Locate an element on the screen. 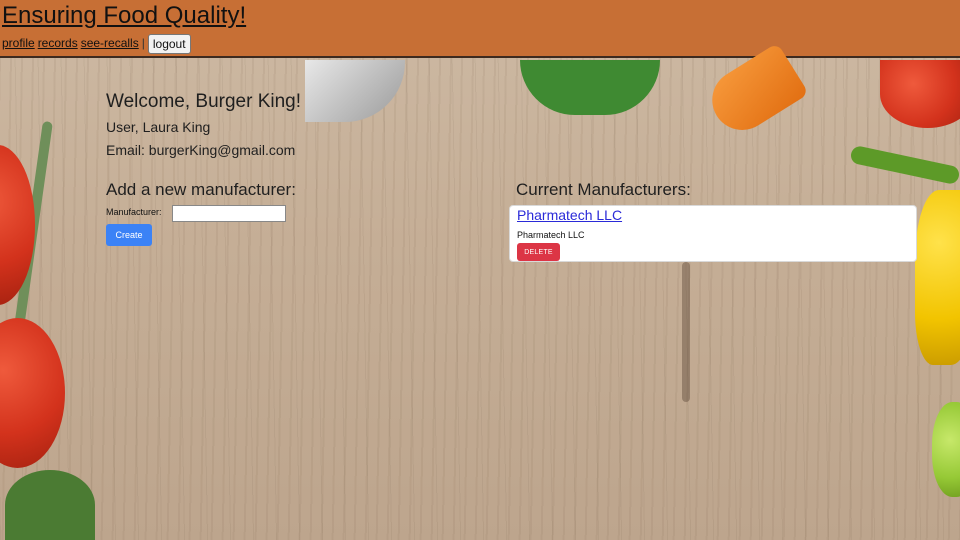  manufacturer-link: Pharmatech LLC is located at coordinates (569, 215).